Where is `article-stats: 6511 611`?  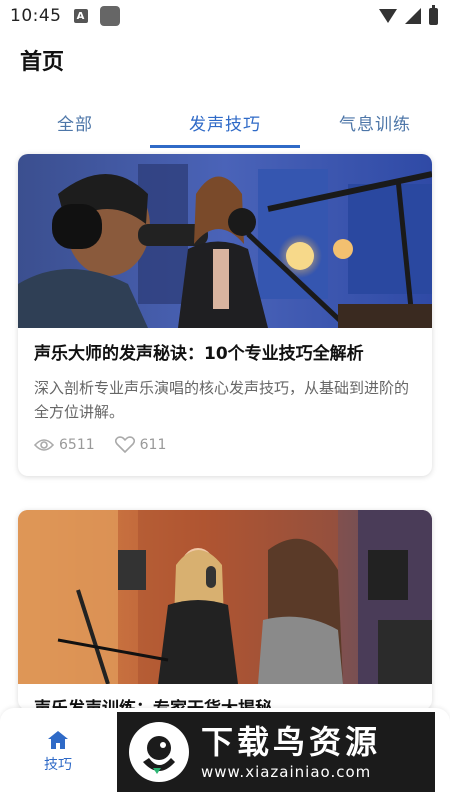 article-stats: 6511 611 is located at coordinates (225, 445).